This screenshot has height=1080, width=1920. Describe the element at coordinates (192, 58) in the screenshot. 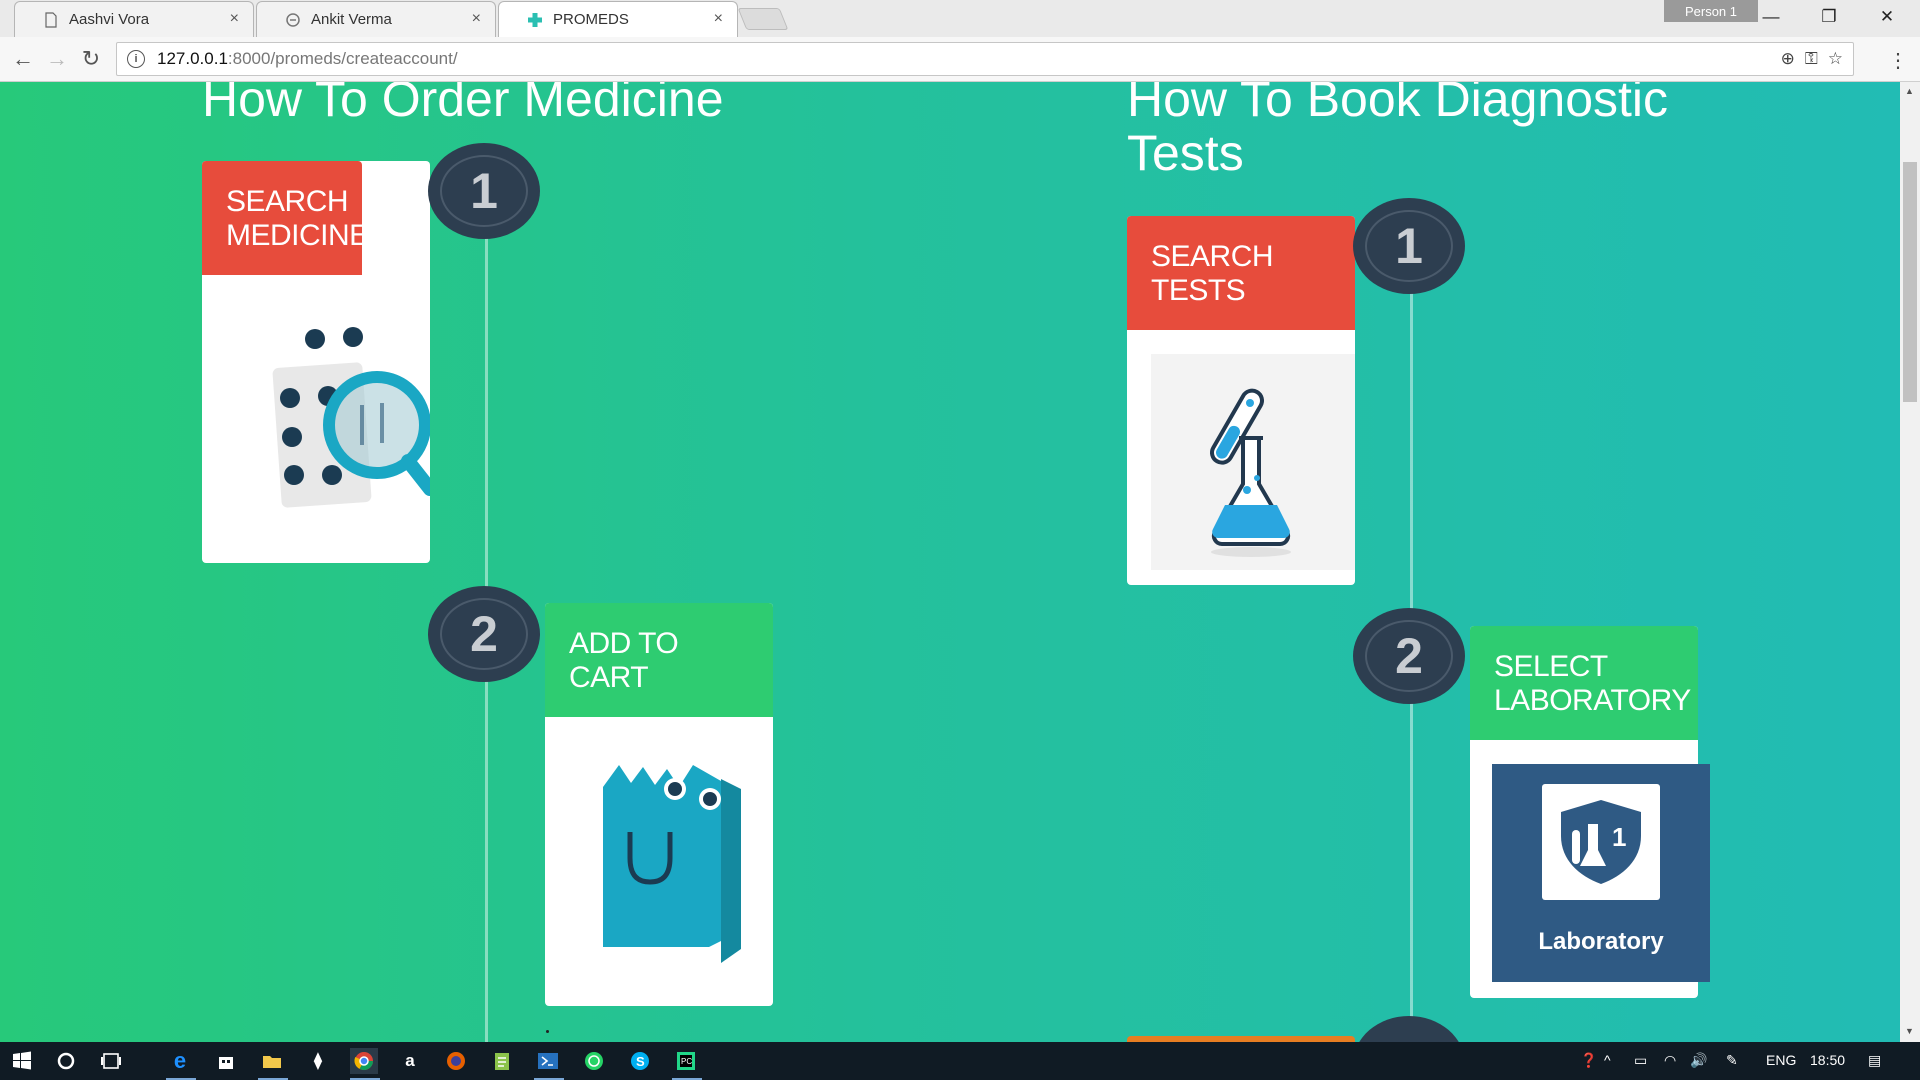

I see `url-host: 127.0.0.1` at that location.